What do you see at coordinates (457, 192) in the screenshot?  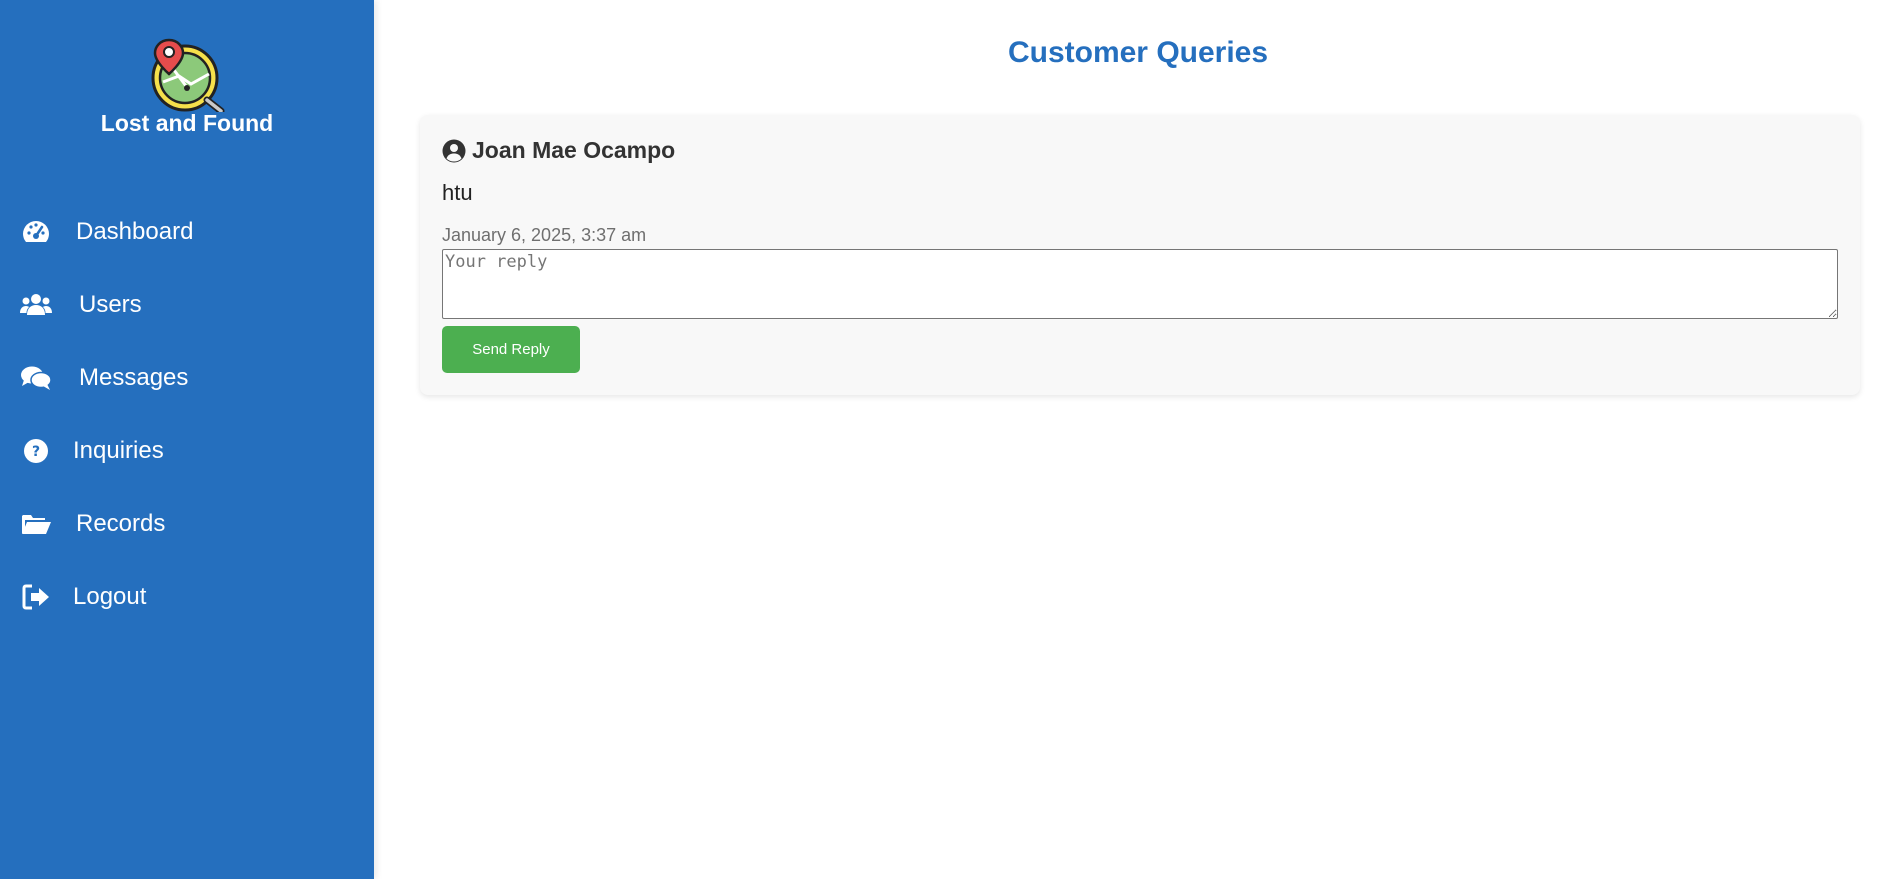 I see `query-message: htu` at bounding box center [457, 192].